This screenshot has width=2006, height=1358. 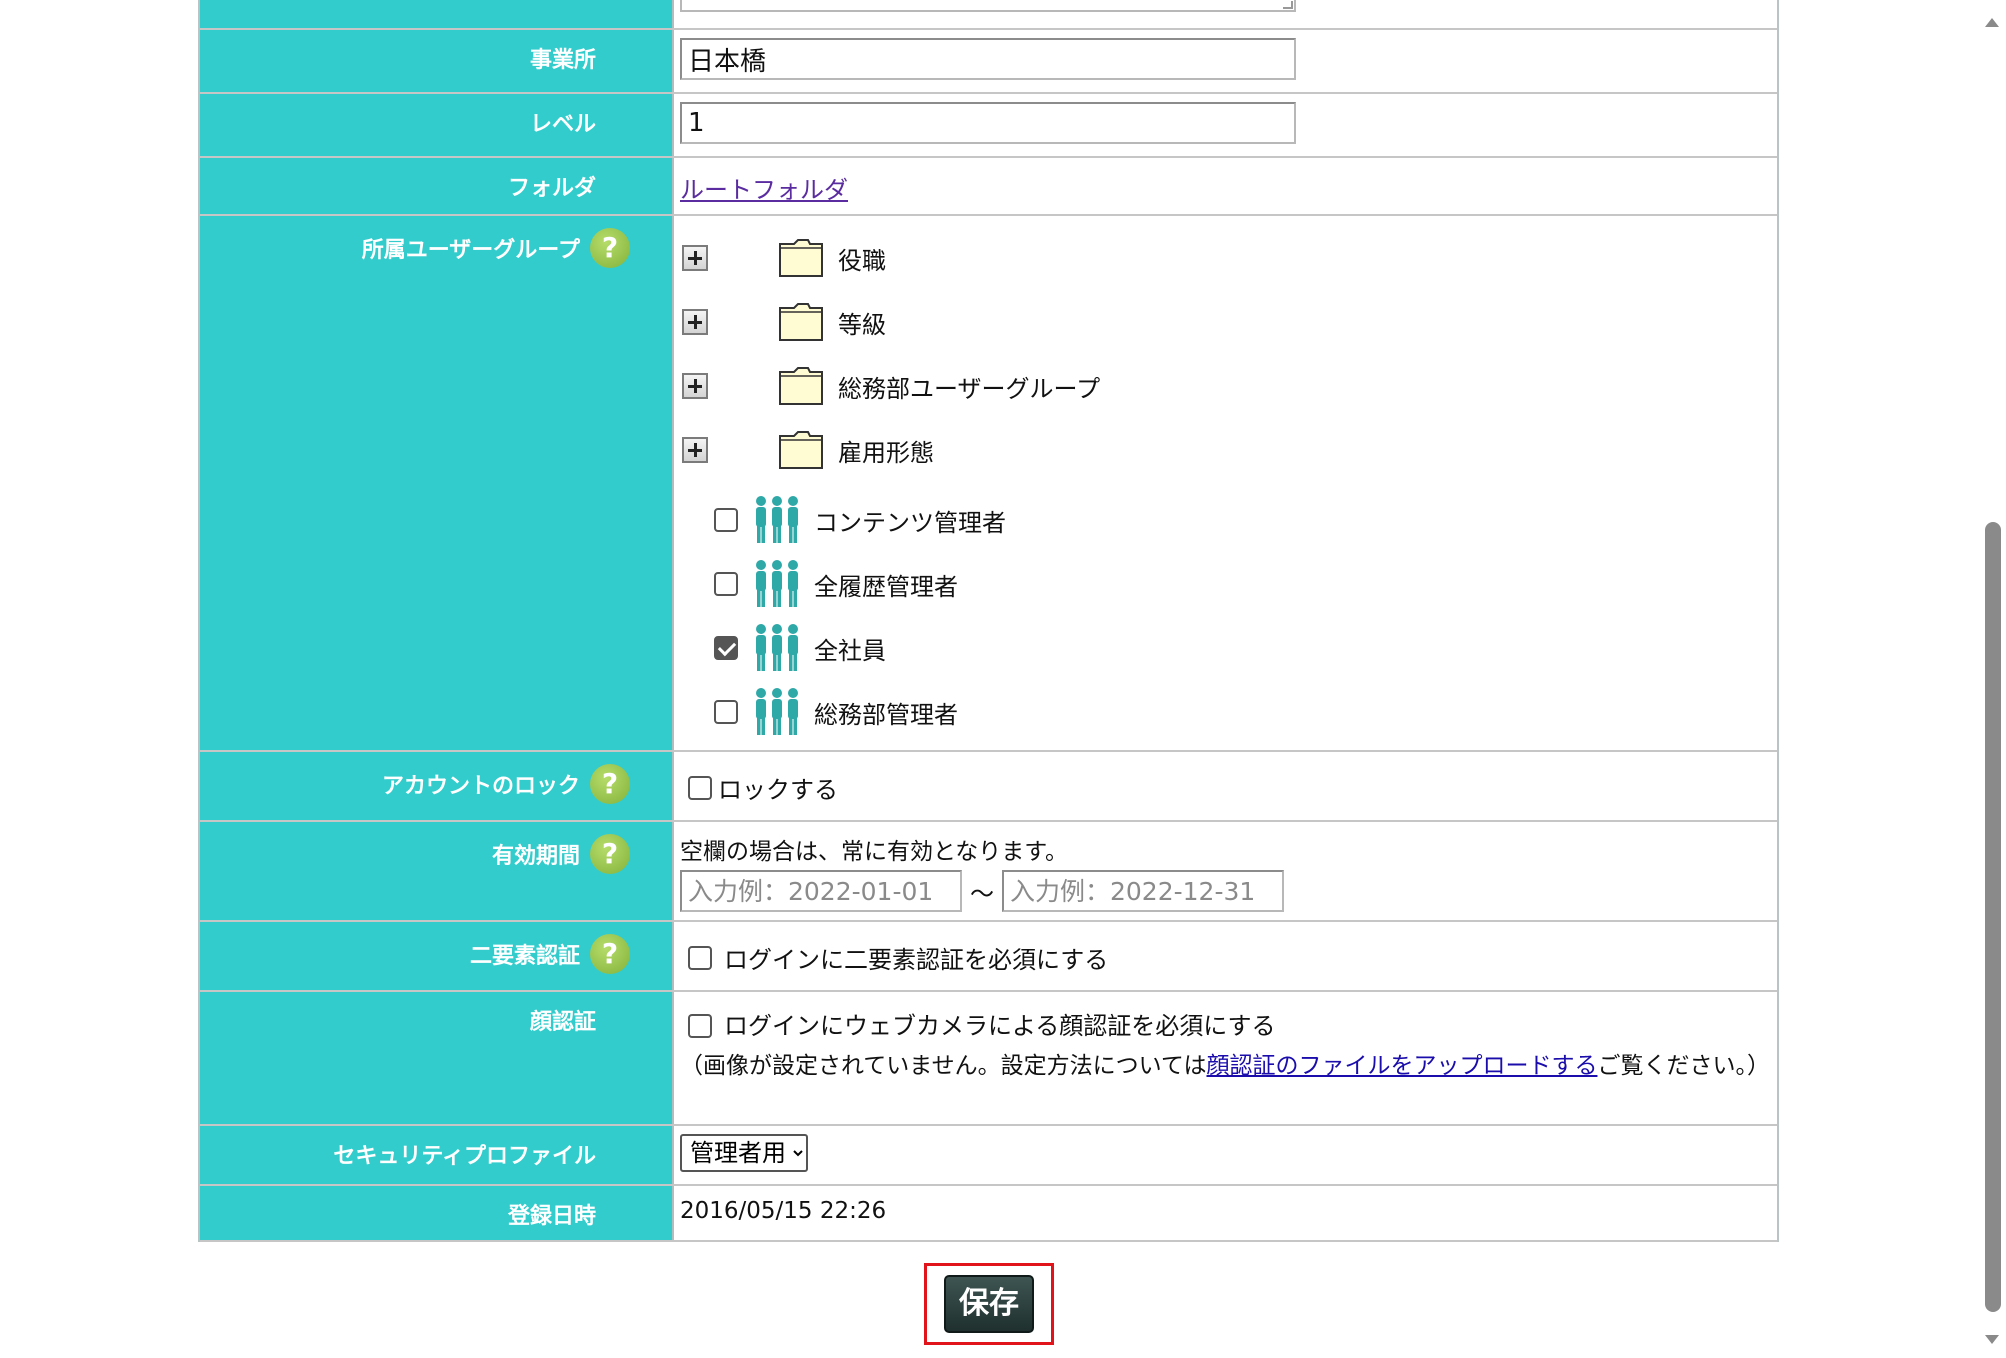 I want to click on row-account-lock: アカウントのロック ? ロックする, so click(x=988, y=787).